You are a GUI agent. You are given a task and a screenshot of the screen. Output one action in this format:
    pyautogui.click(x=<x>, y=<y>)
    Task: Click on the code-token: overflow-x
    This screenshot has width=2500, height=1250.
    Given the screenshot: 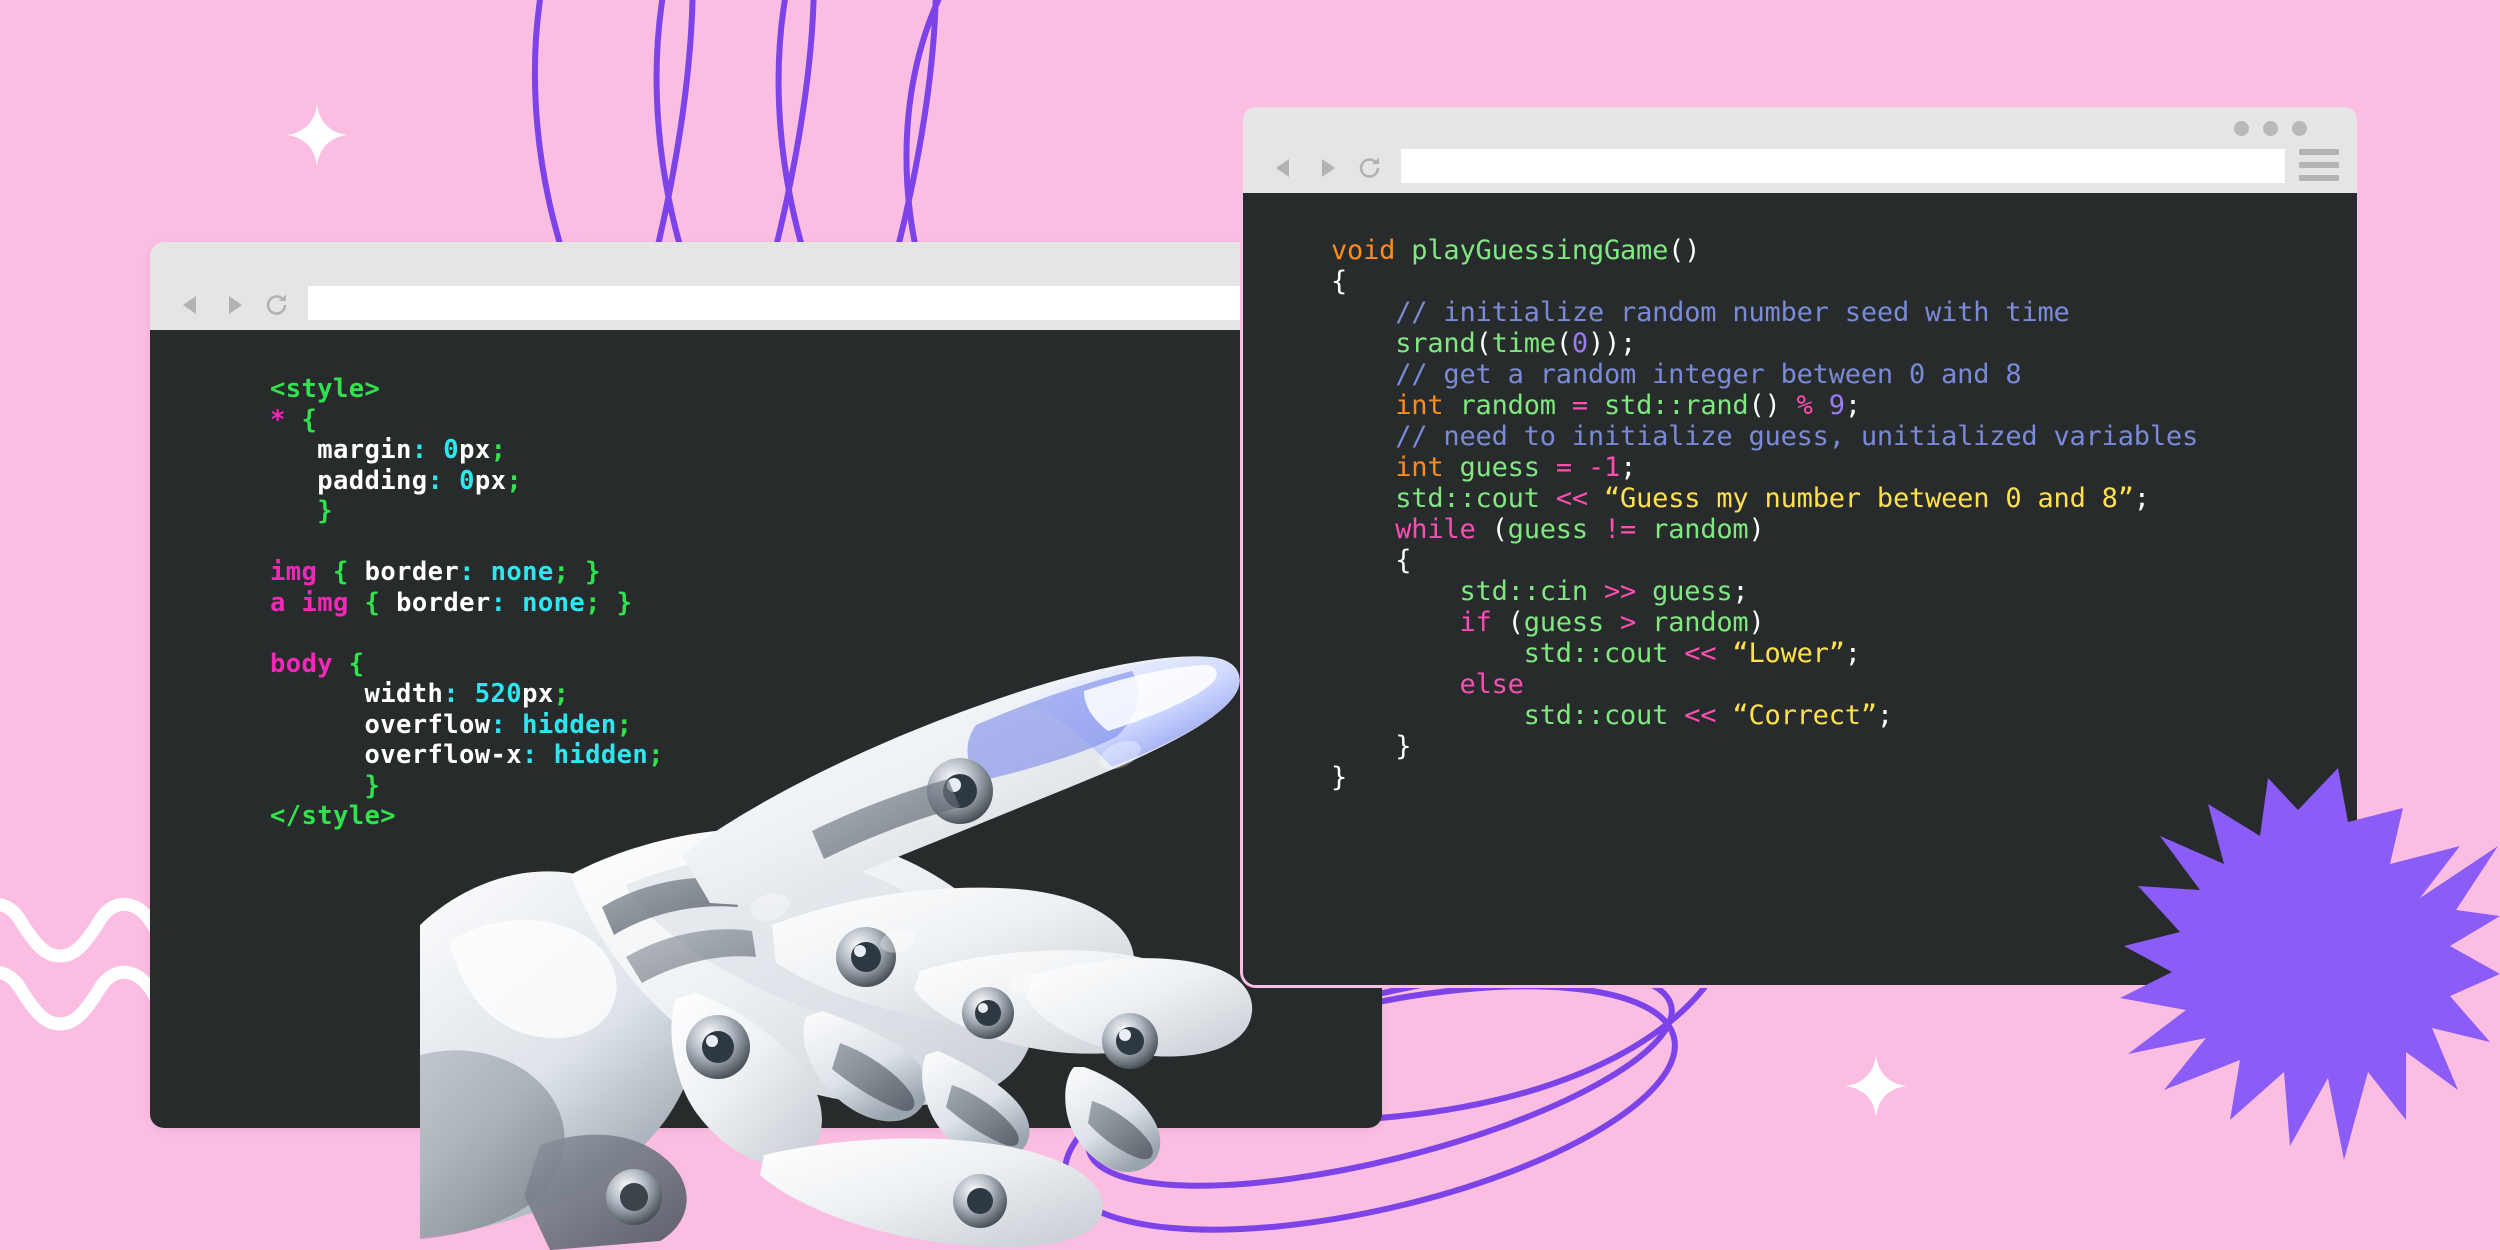 What is the action you would take?
    pyautogui.click(x=443, y=755)
    